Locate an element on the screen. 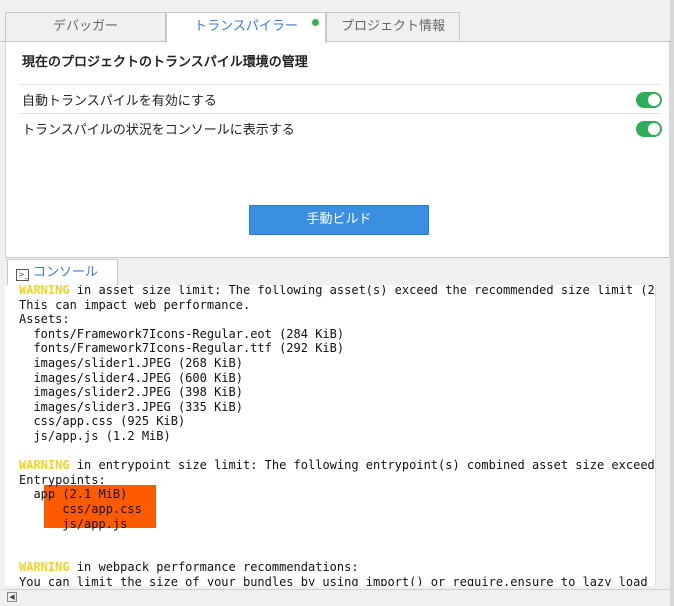  console-line-text: js/app.js (1.2 MiB) is located at coordinates (95, 435).